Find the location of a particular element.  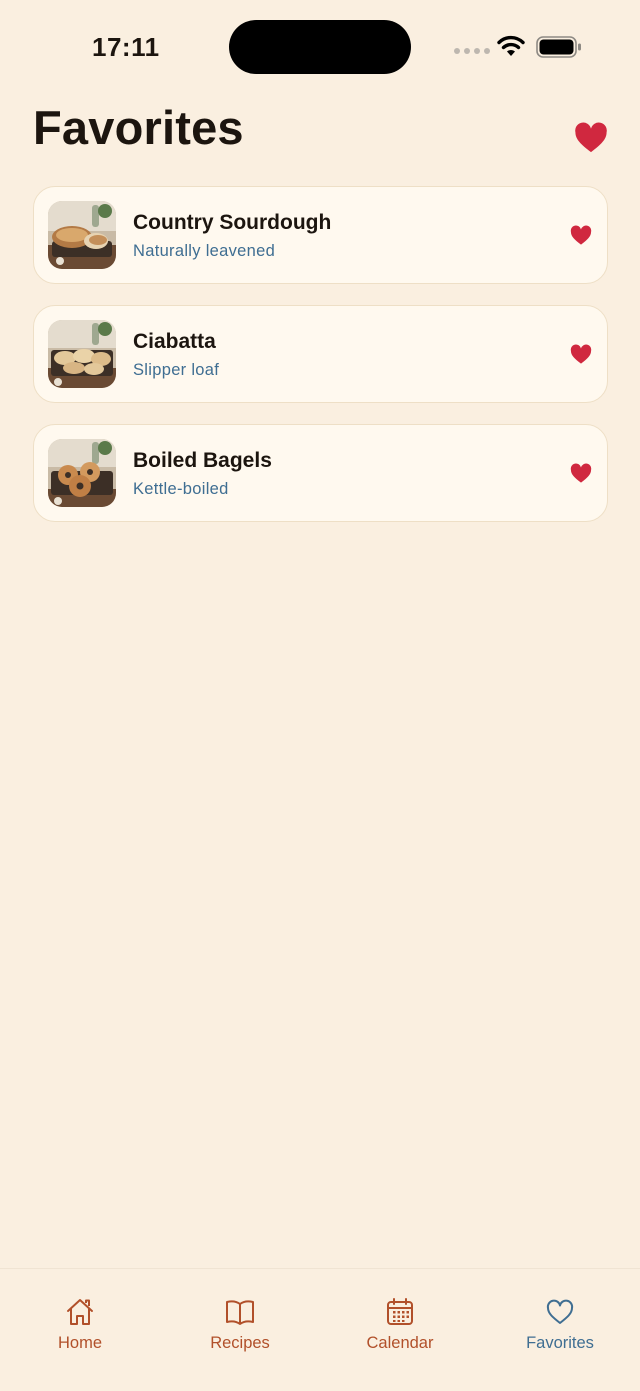

tab-label: Home is located at coordinates (79, 1343).